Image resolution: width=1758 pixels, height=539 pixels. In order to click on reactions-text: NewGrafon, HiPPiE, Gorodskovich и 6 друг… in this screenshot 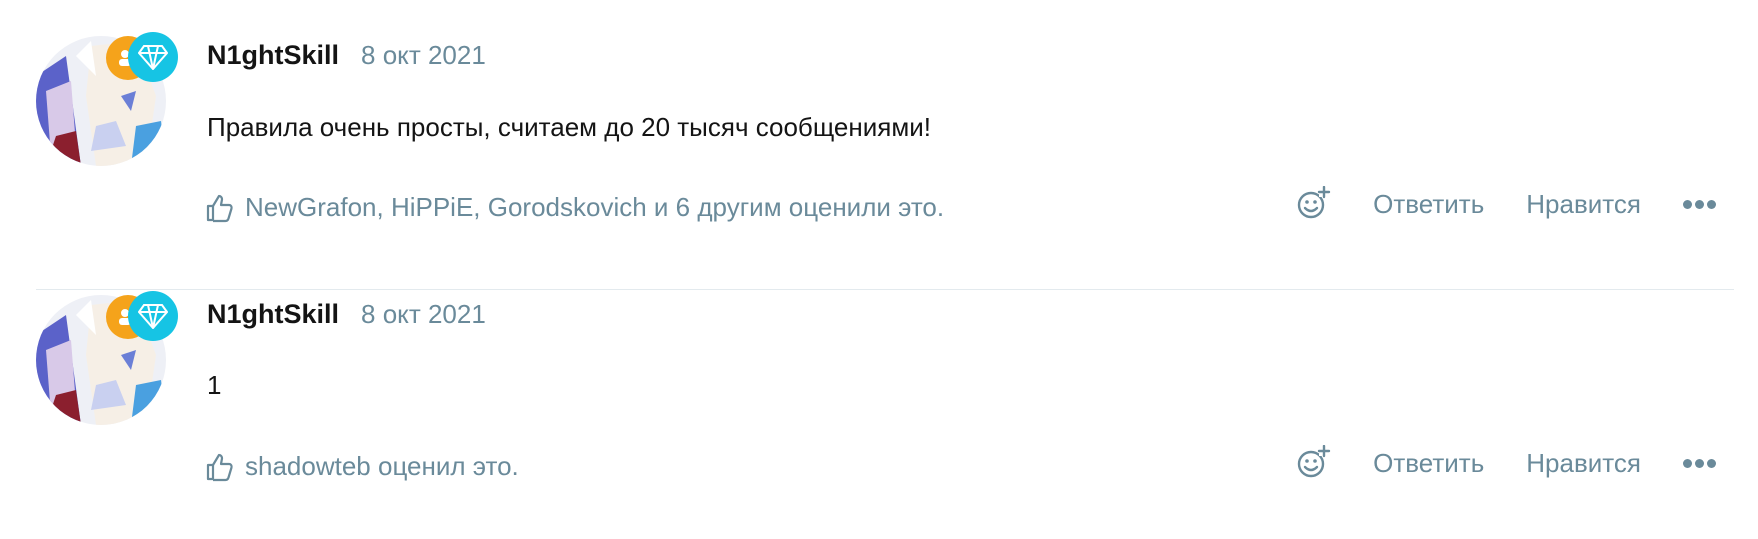, I will do `click(594, 207)`.